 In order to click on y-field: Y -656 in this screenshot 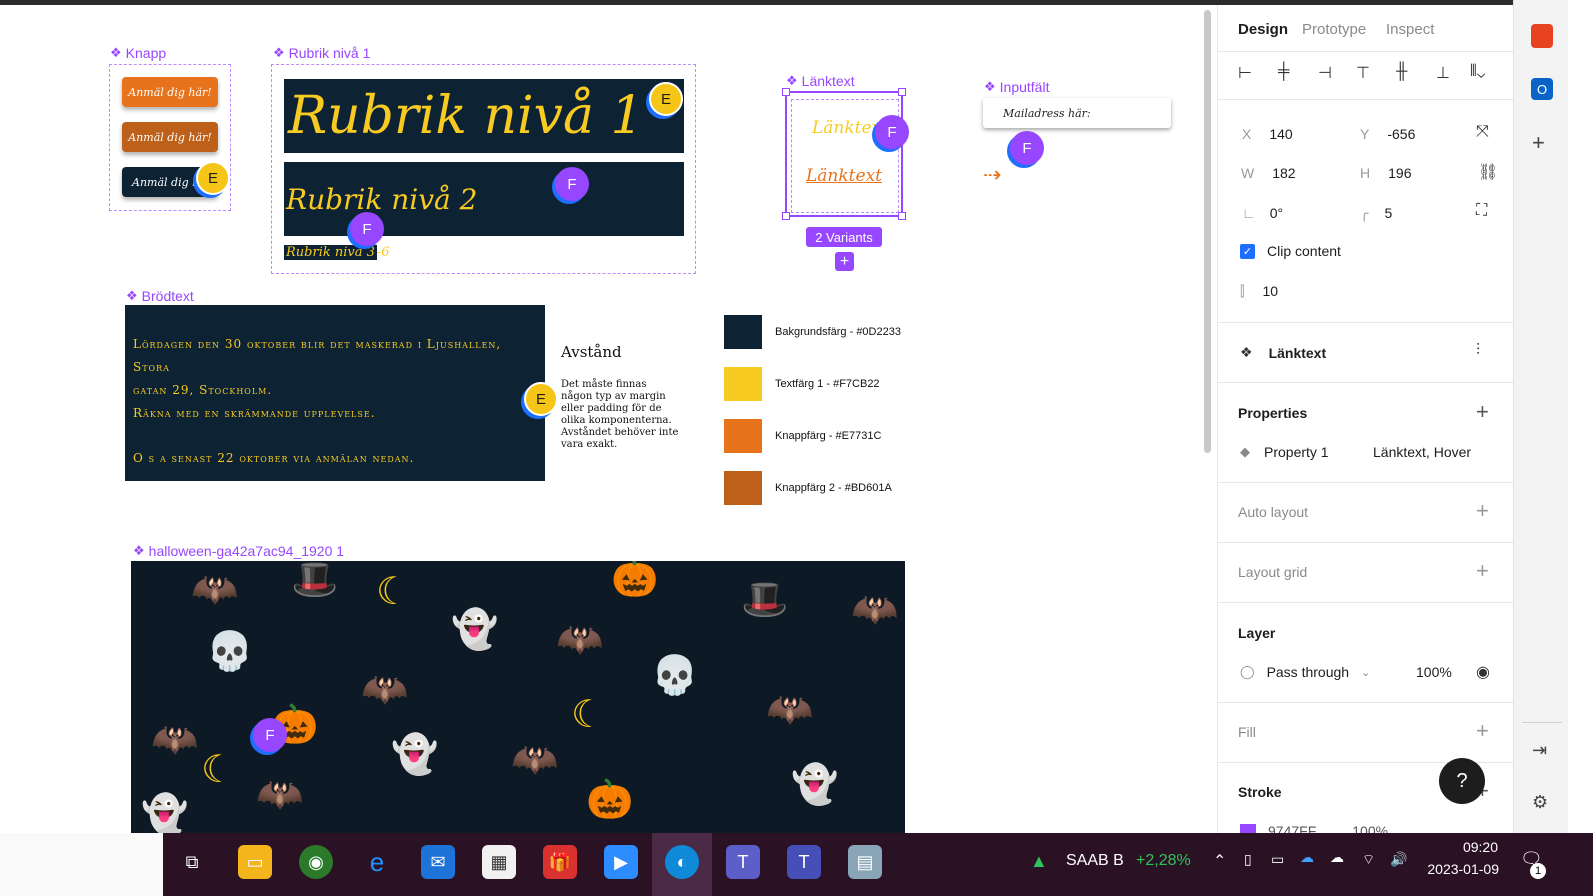, I will do `click(1387, 134)`.